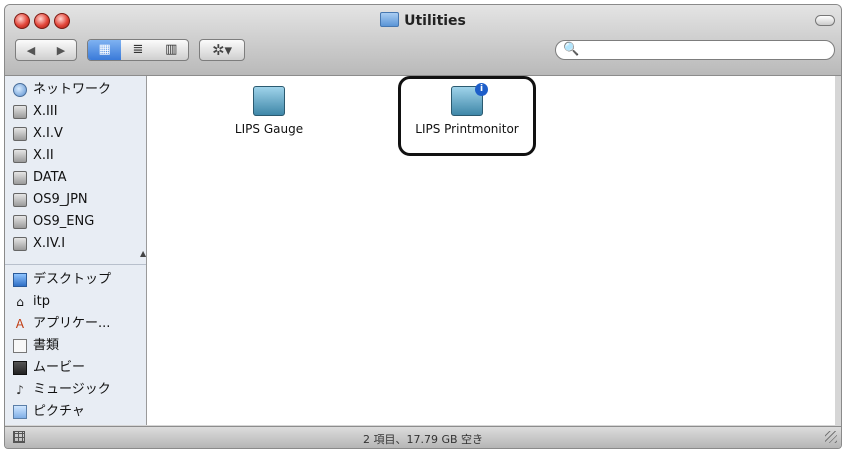  Describe the element at coordinates (390, 19) in the screenshot. I see `folder-icon` at that location.